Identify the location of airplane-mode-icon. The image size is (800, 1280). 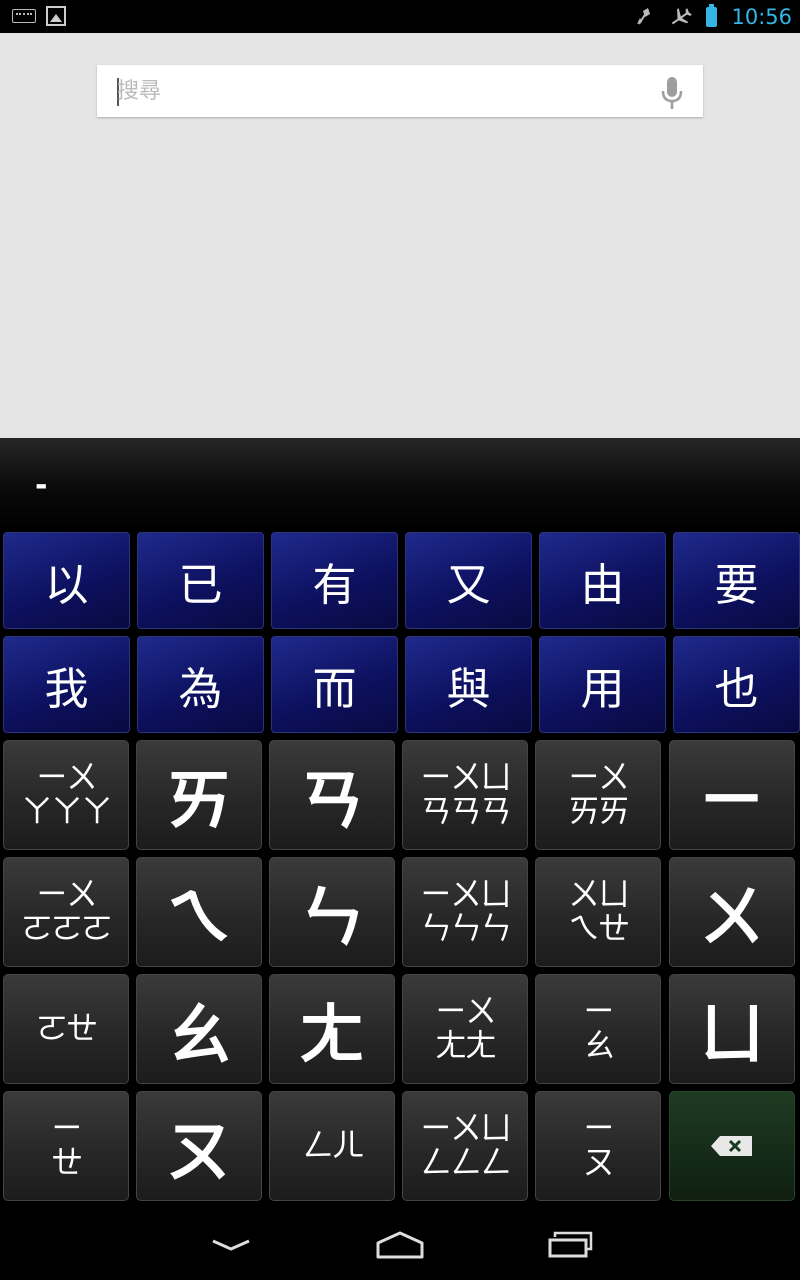
(682, 15).